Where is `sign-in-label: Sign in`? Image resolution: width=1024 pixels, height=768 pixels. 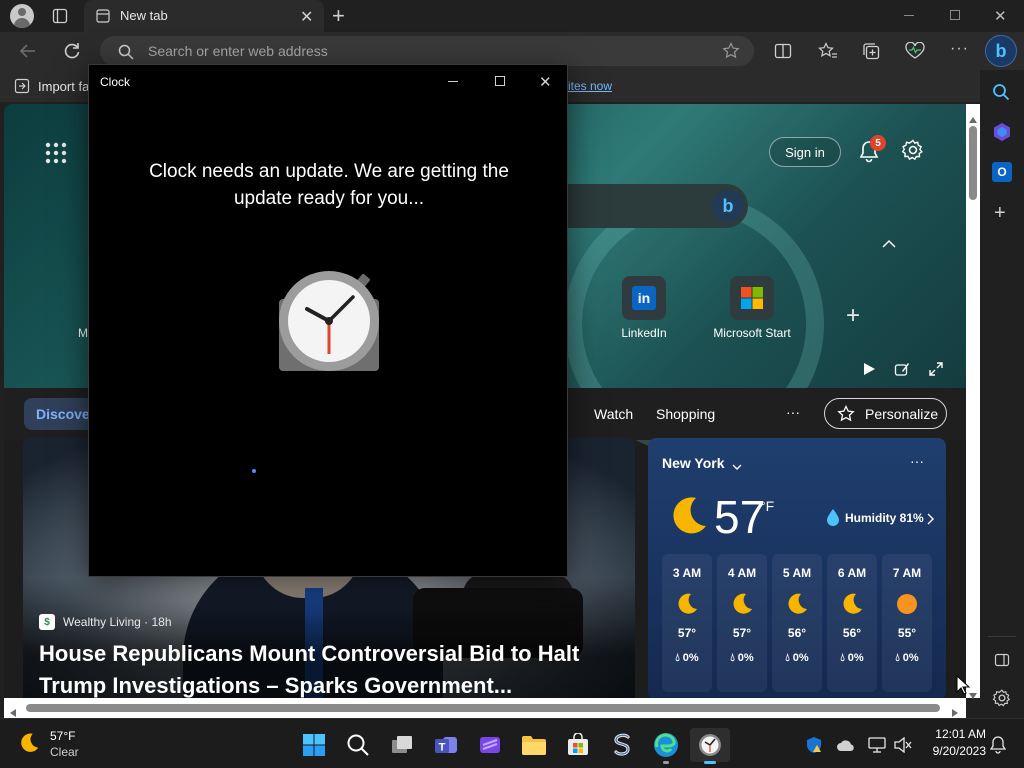 sign-in-label: Sign in is located at coordinates (805, 152).